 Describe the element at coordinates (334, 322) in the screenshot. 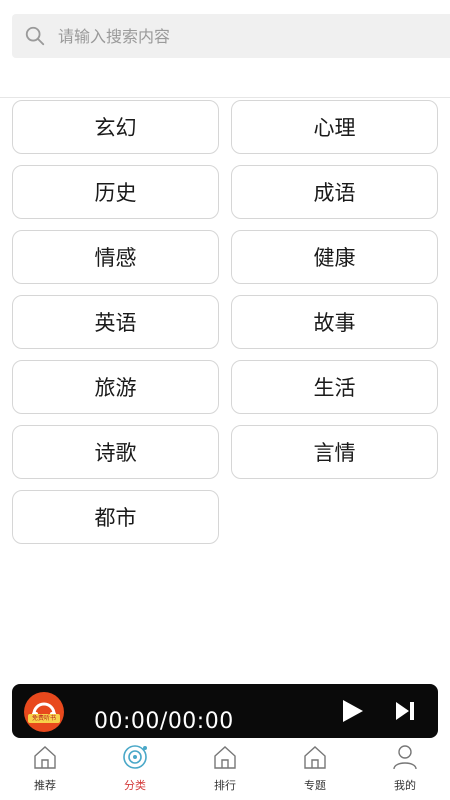

I see `category-button: 故事` at that location.